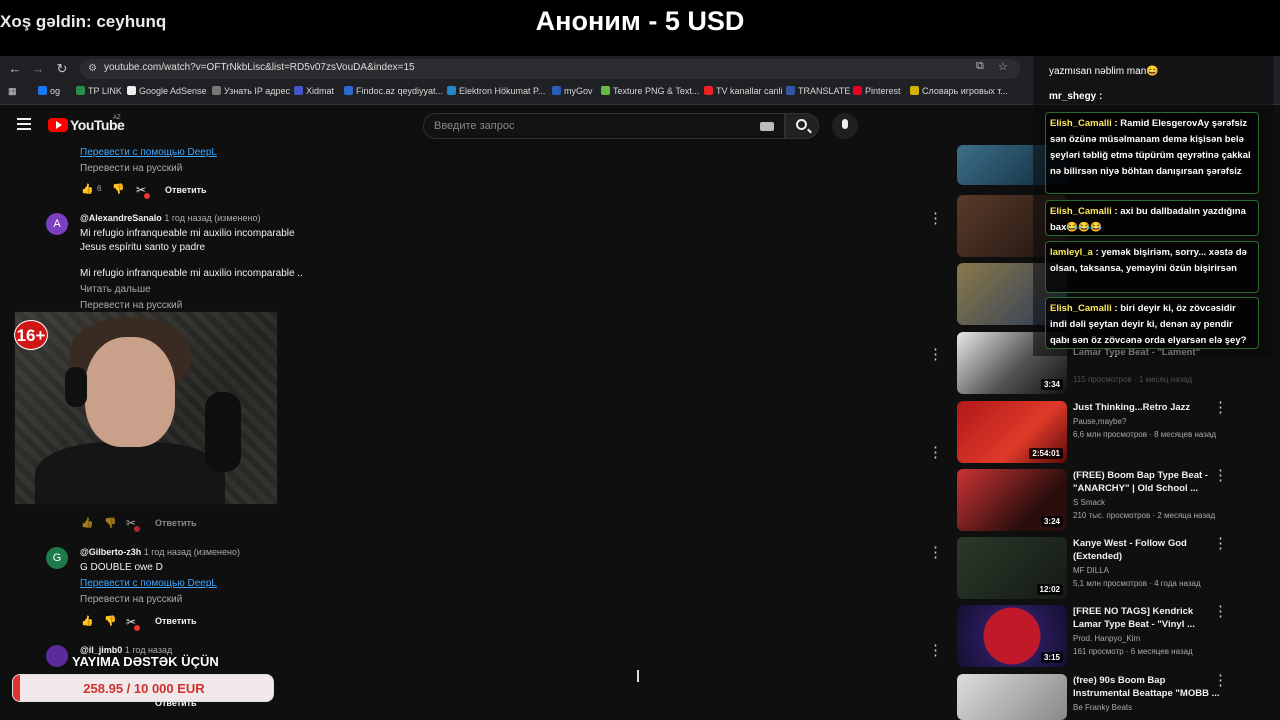  What do you see at coordinates (818, 91) in the screenshot?
I see `bookmark-item: TRANSLATE` at bounding box center [818, 91].